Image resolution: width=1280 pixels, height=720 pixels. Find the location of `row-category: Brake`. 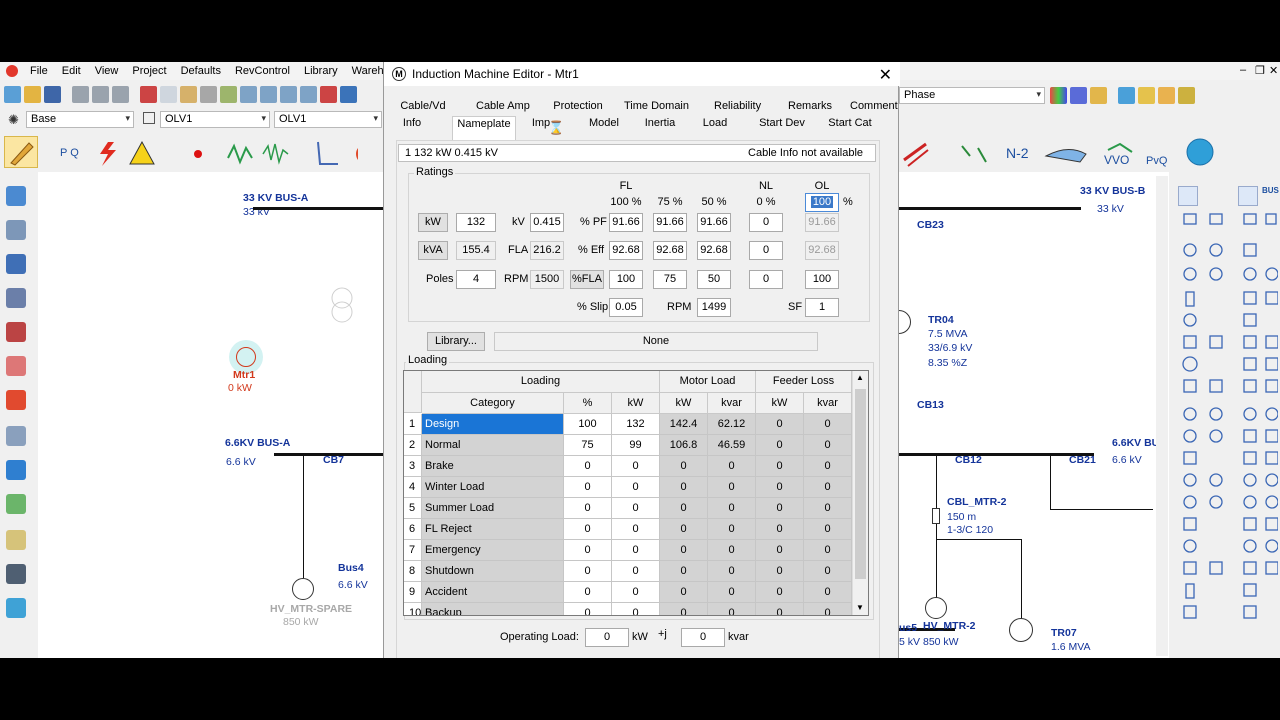

row-category: Brake is located at coordinates (493, 466).